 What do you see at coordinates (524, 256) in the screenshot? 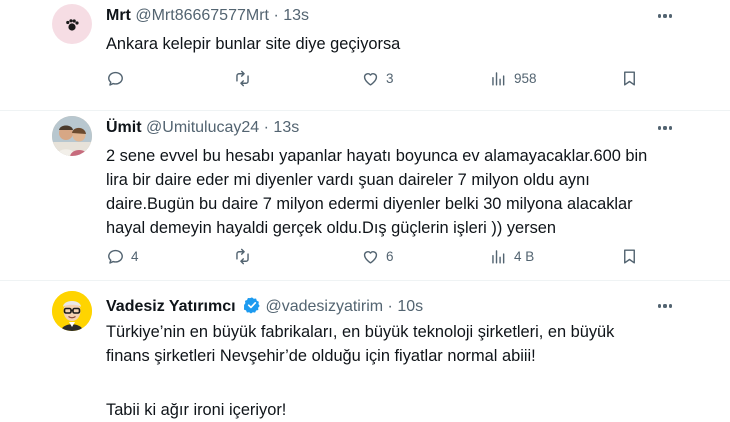
I see `views-count: 4 B` at bounding box center [524, 256].